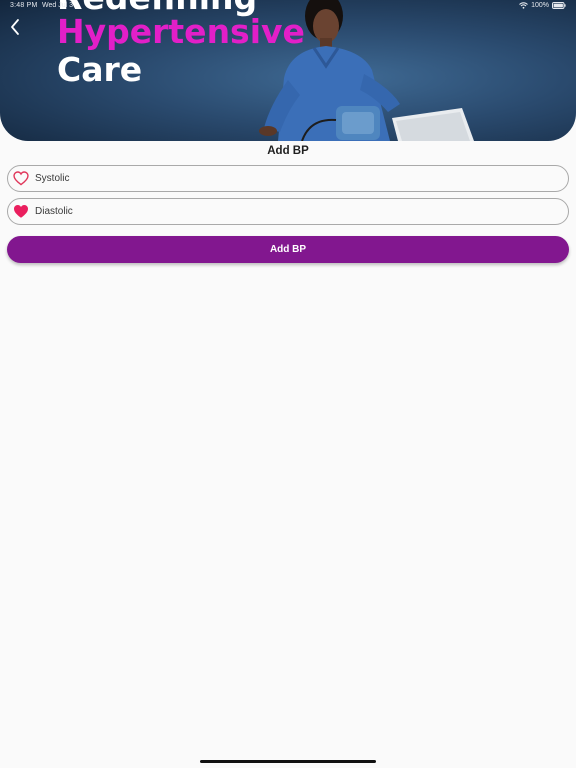  Describe the element at coordinates (57, 5) in the screenshot. I see `status-date: Wed Jul 3` at that location.